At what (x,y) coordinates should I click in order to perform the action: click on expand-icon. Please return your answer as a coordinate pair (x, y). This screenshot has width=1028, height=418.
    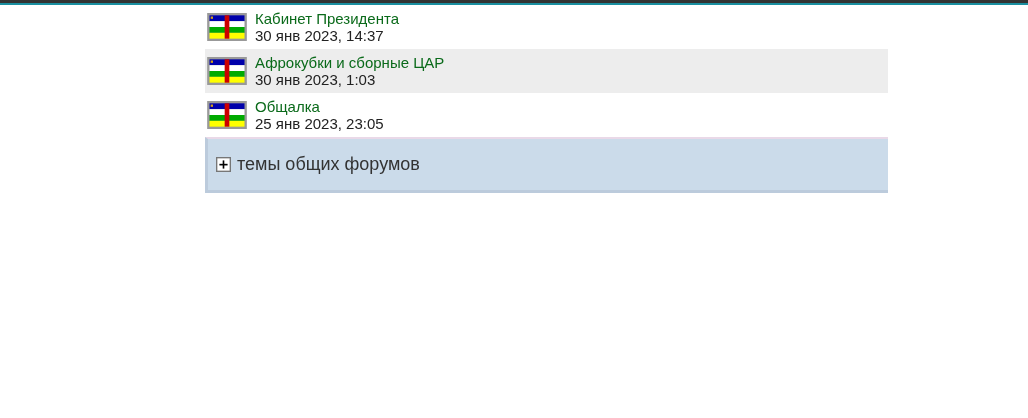
    Looking at the image, I should click on (223, 164).